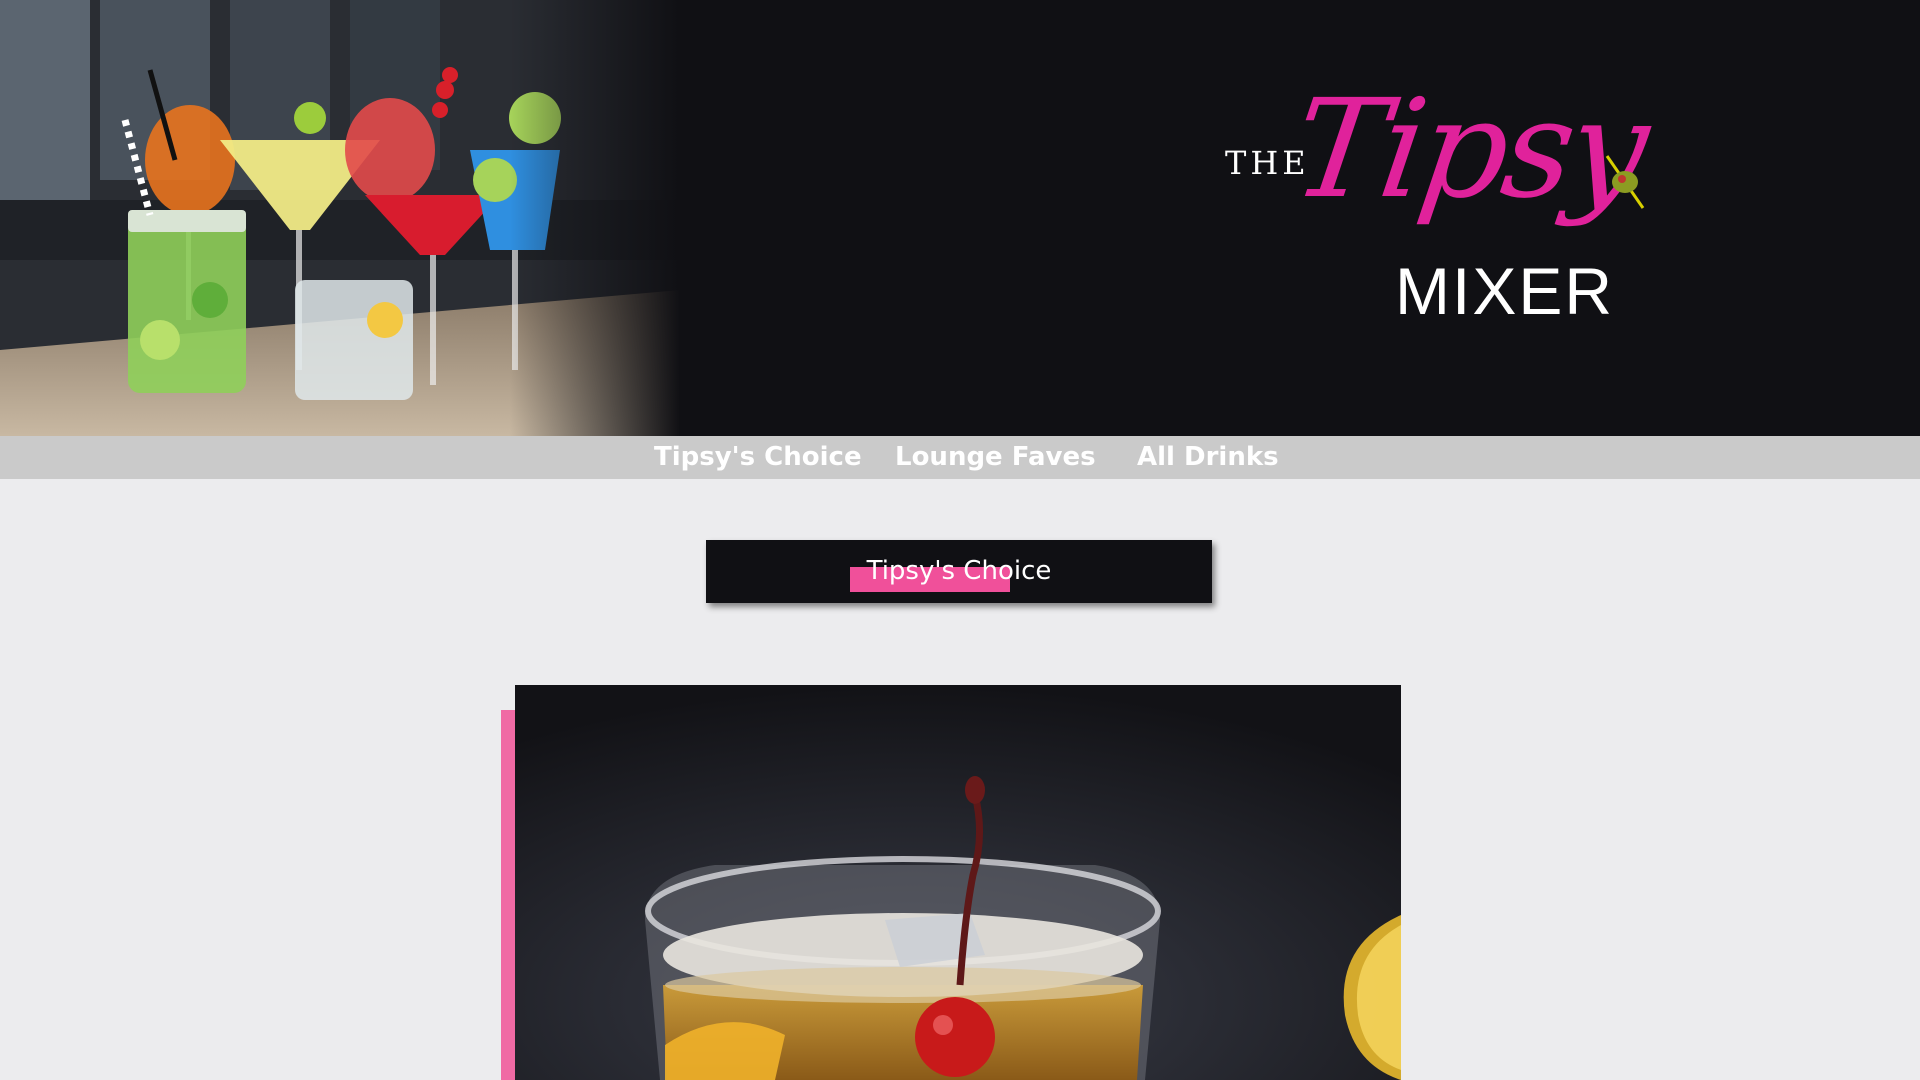 The height and width of the screenshot is (1080, 1920). What do you see at coordinates (1625, 182) in the screenshot?
I see `olive-pick-icon` at bounding box center [1625, 182].